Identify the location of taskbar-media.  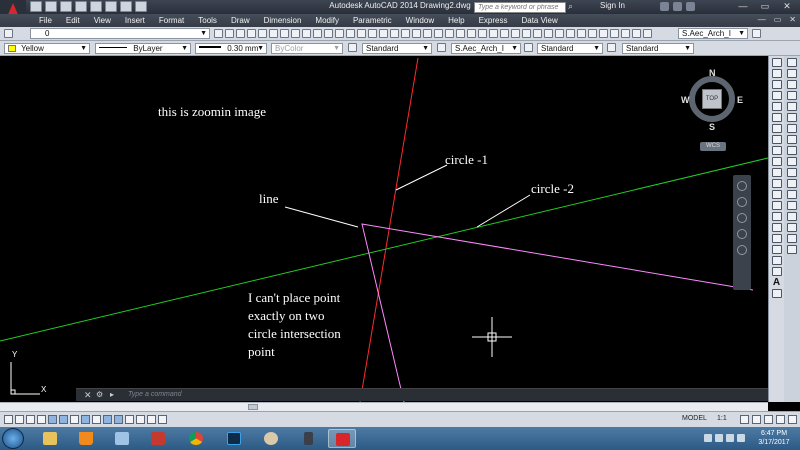
(158, 438).